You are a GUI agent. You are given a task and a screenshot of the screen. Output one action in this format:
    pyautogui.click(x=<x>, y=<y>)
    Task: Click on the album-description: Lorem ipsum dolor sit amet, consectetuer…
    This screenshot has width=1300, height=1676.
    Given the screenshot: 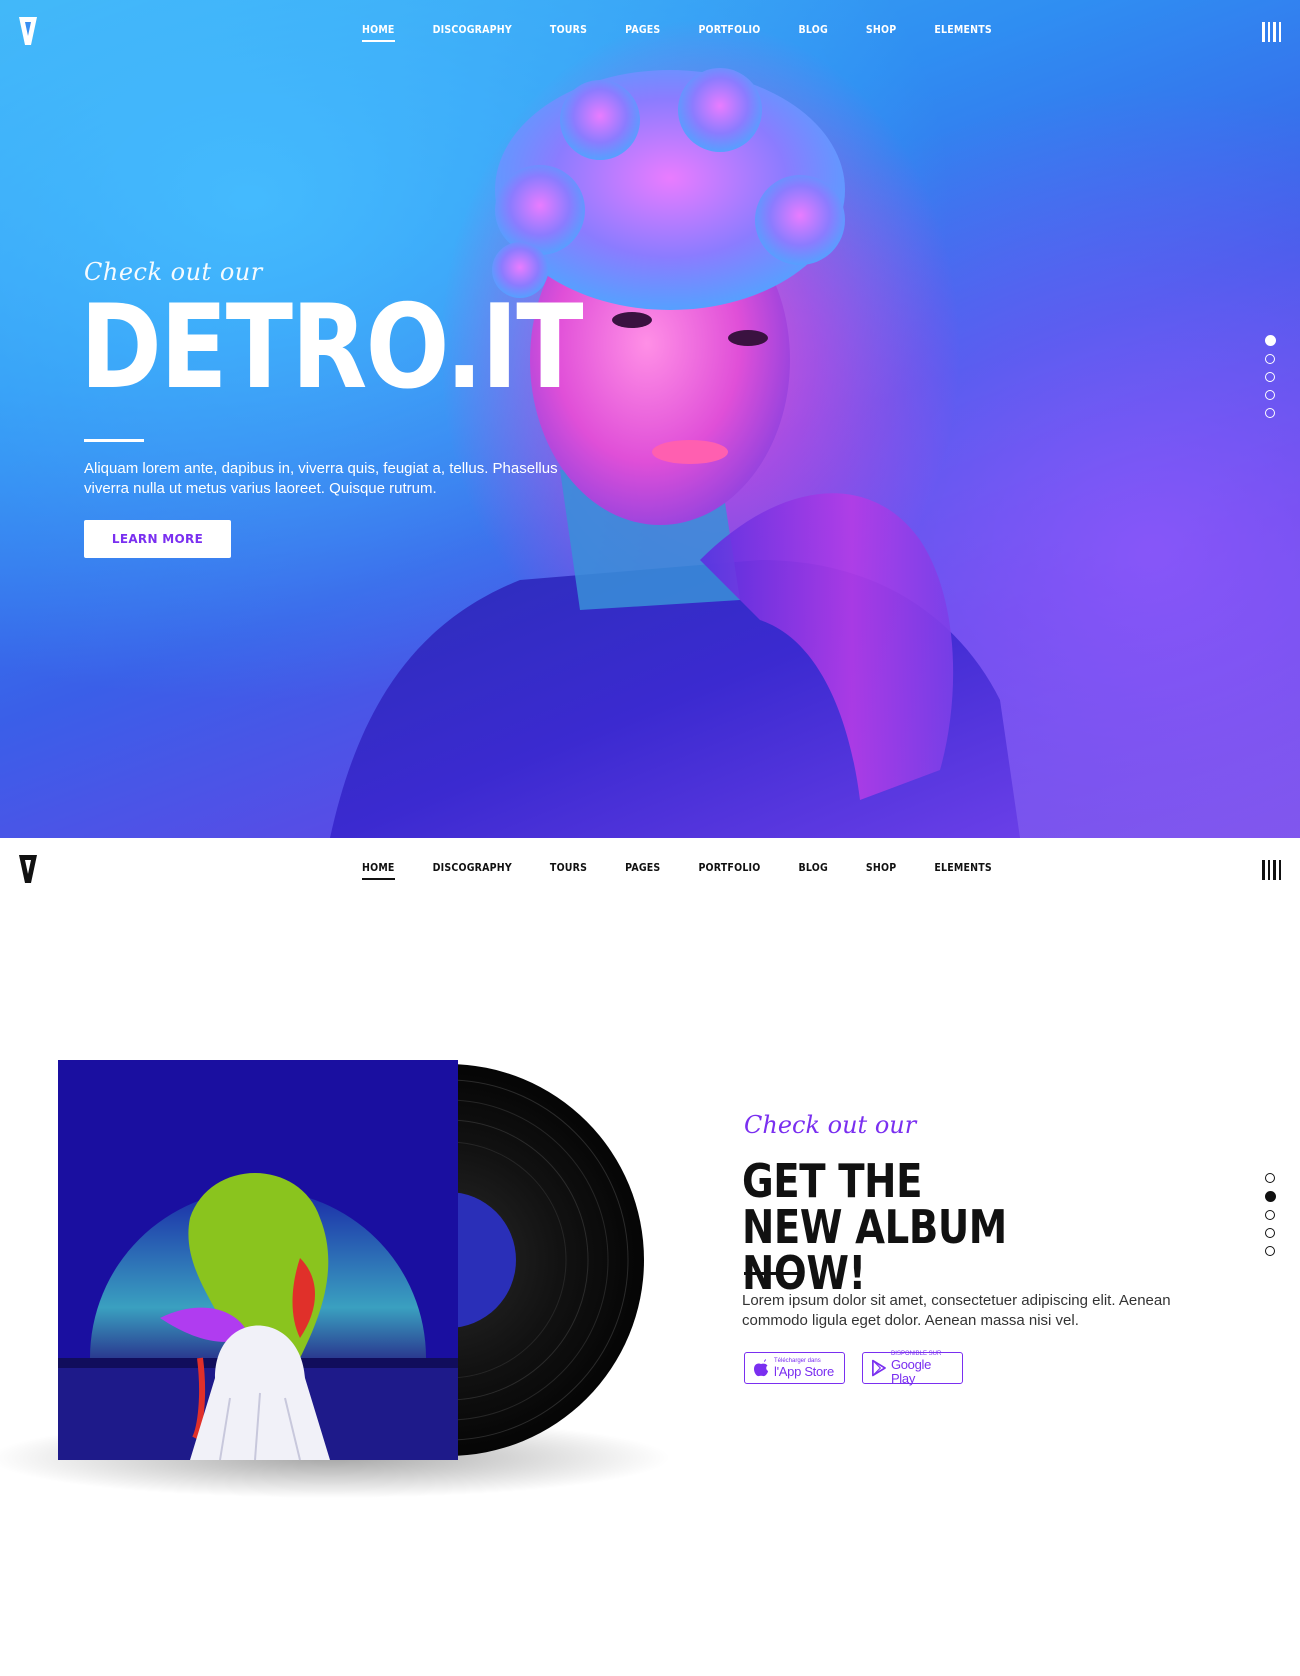 What is the action you would take?
    pyautogui.click(x=956, y=1310)
    